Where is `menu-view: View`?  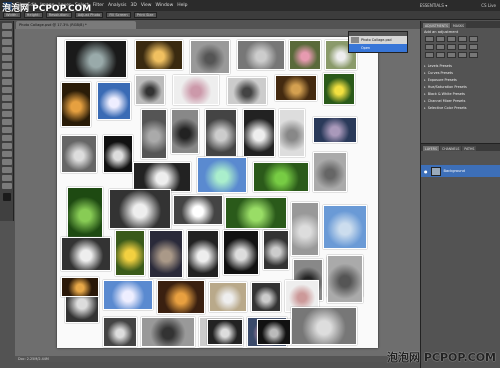
menu-view: View is located at coordinates (146, 5).